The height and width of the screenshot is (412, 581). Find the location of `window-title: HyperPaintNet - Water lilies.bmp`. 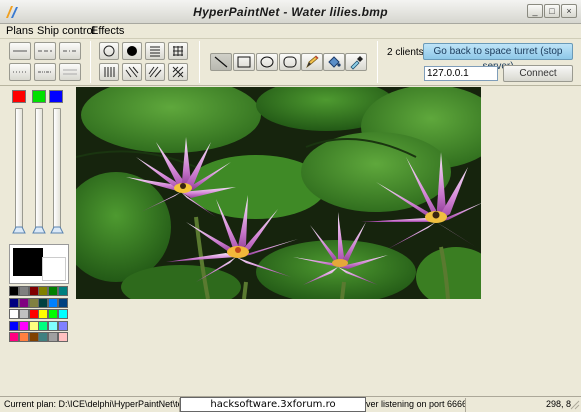

window-title: HyperPaintNet - Water lilies.bmp is located at coordinates (290, 12).